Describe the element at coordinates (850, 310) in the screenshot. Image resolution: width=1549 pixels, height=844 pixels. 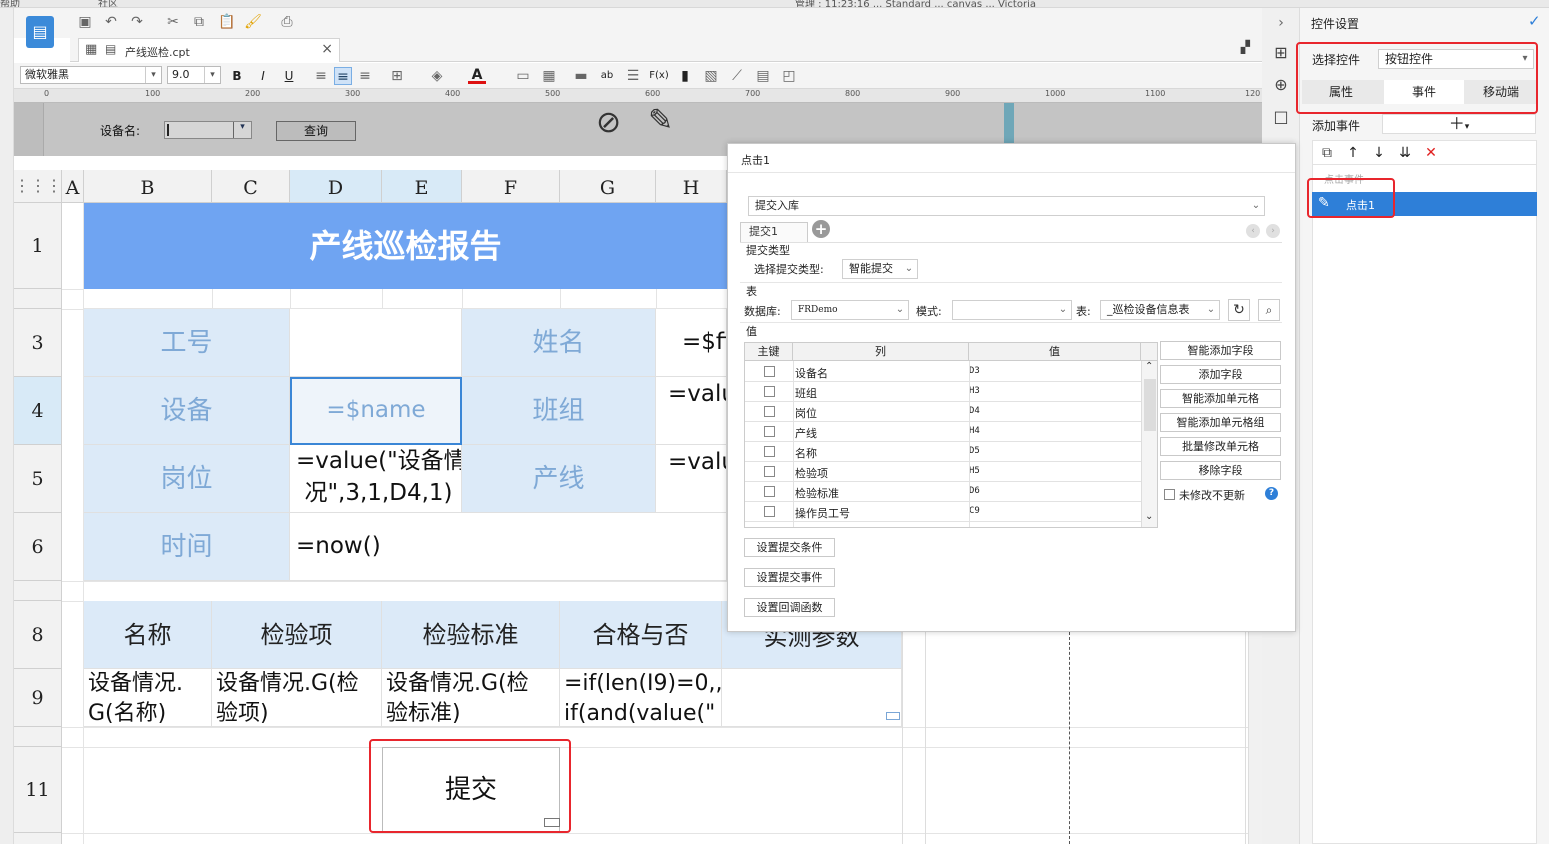
I see `database-select: FRDemo ⌄` at that location.